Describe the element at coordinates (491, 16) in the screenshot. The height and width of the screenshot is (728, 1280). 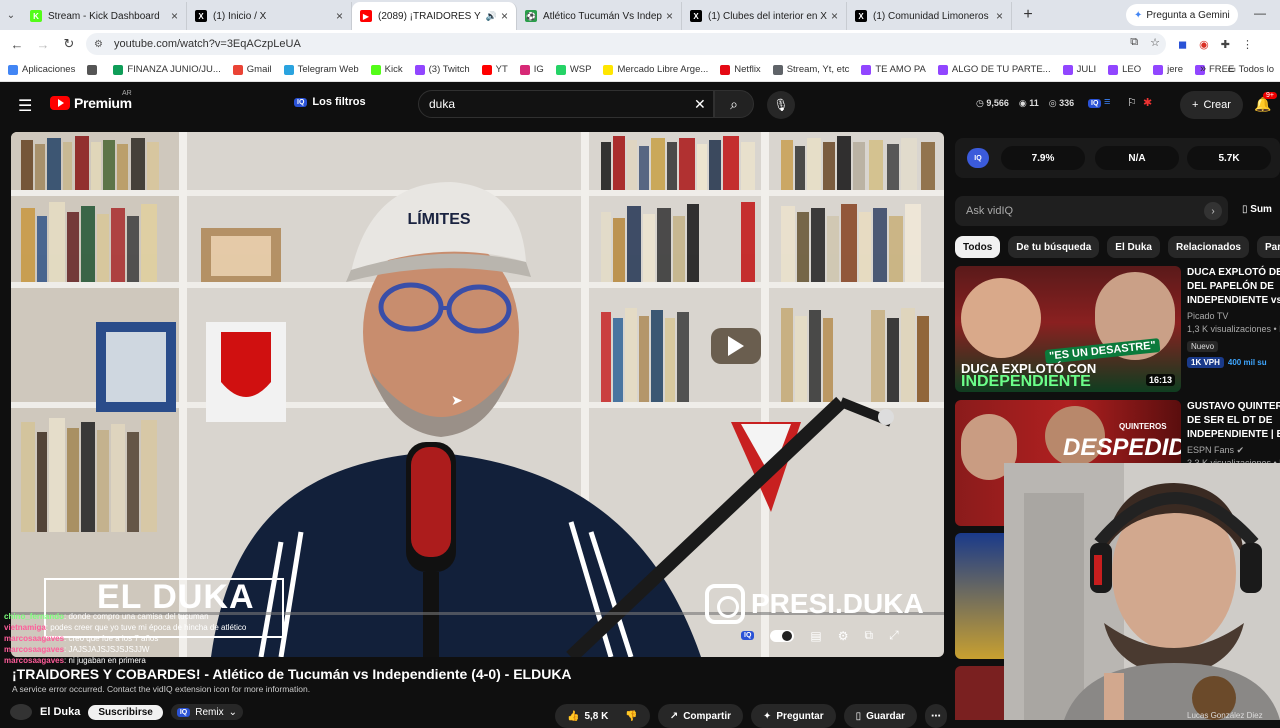
I see `tab-audio-icon: 🔊` at that location.